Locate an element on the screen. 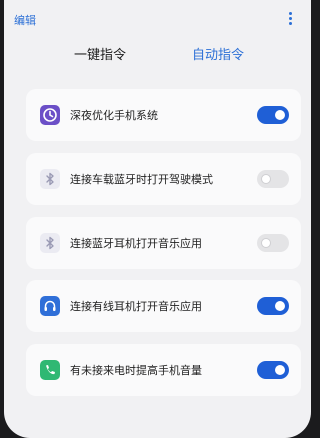 The height and width of the screenshot is (438, 320). list-item: 有未接来电时提高手机音量 is located at coordinates (163, 370).